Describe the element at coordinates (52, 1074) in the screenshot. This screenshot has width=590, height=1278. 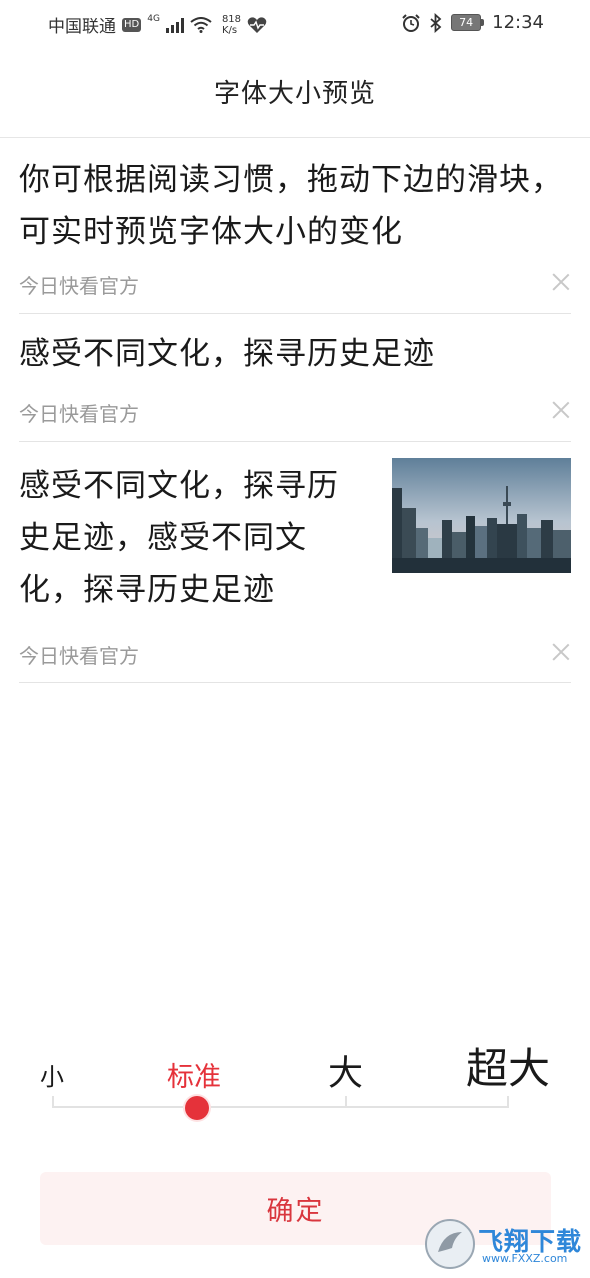
I see `font-size-small-option: 小` at that location.